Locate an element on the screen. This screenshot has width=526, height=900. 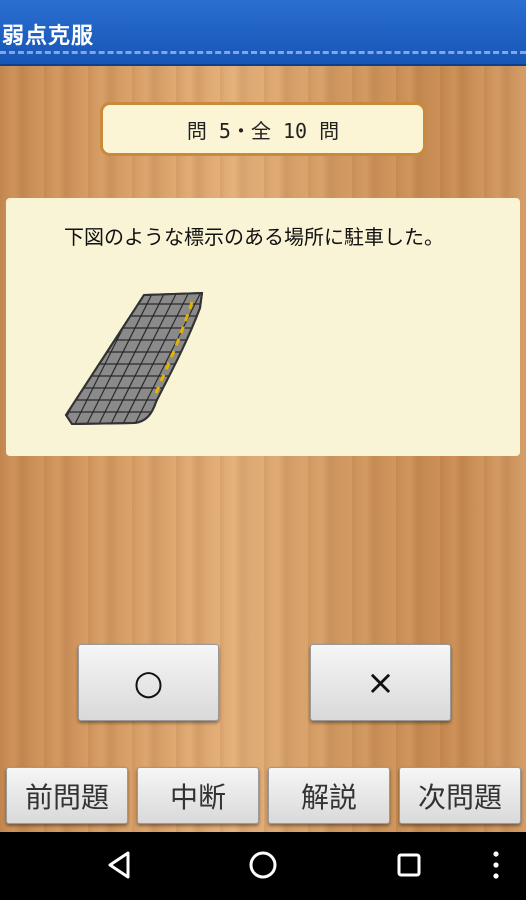
overflow-menu-icon is located at coordinates (496, 865).